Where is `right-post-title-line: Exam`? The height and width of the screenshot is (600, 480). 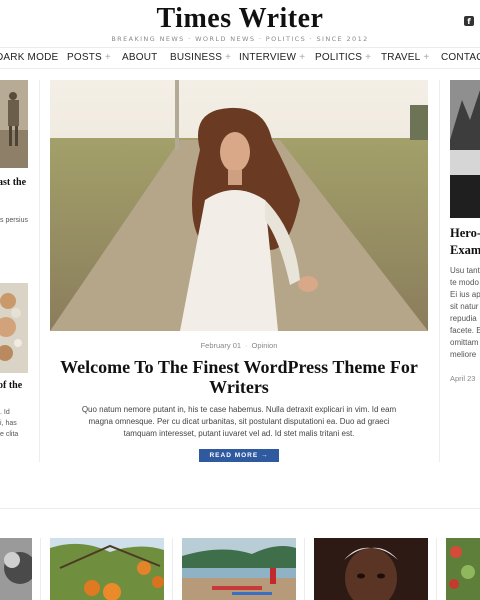
right-post-title-line: Exam is located at coordinates (465, 250).